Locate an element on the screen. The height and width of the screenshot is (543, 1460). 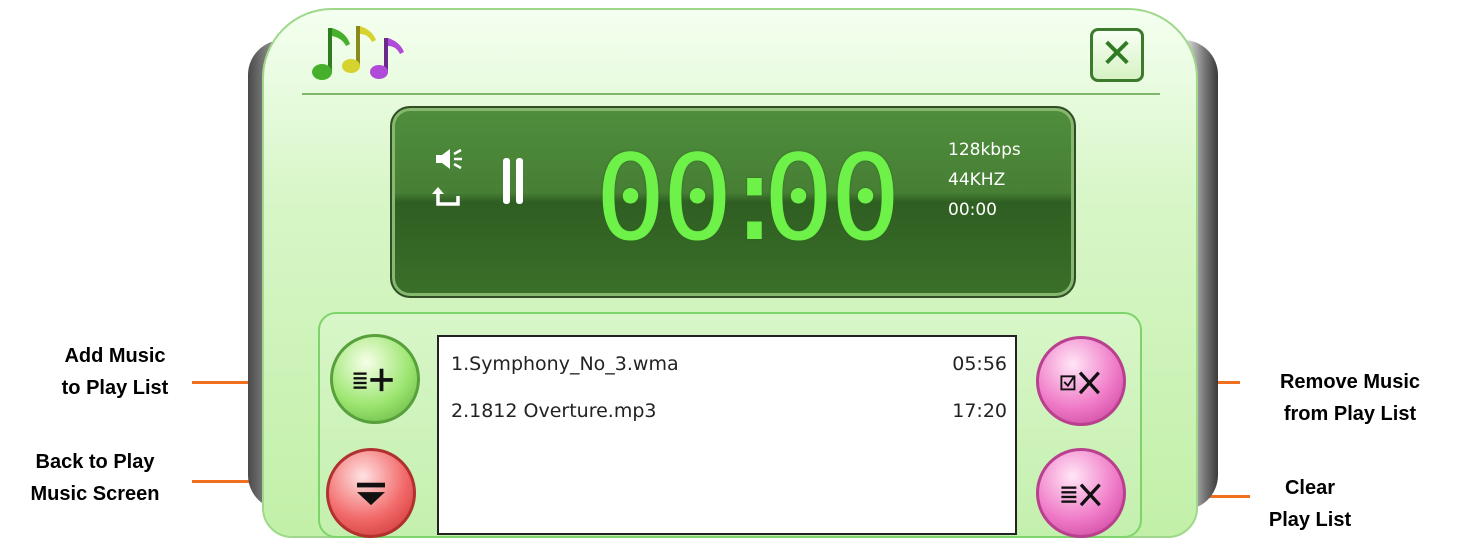
track-duration: 05:56 is located at coordinates (979, 364).